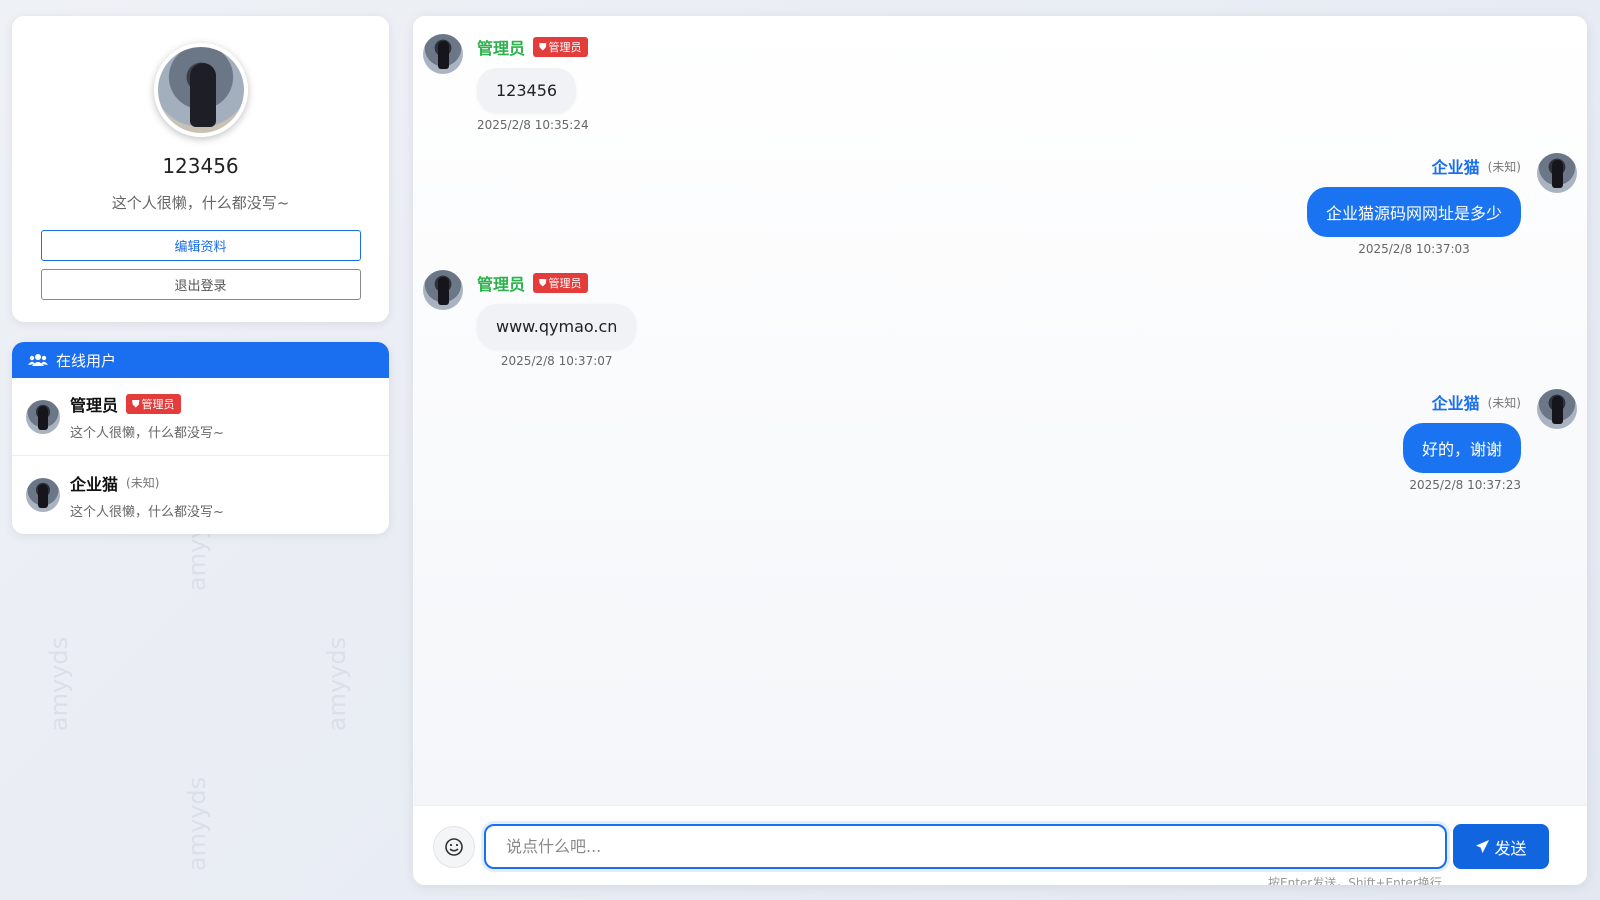 The width and height of the screenshot is (1600, 900). Describe the element at coordinates (557, 326) in the screenshot. I see `message-bubble: www.qymao.cn` at that location.